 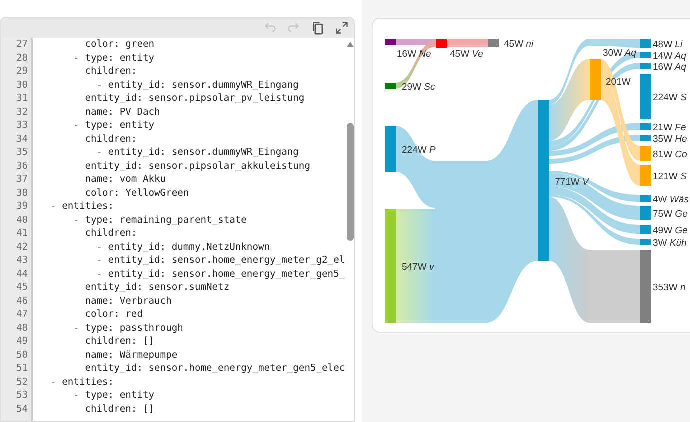 I want to click on code-line: entity_id: sensor.sumNetz, so click(x=157, y=287).